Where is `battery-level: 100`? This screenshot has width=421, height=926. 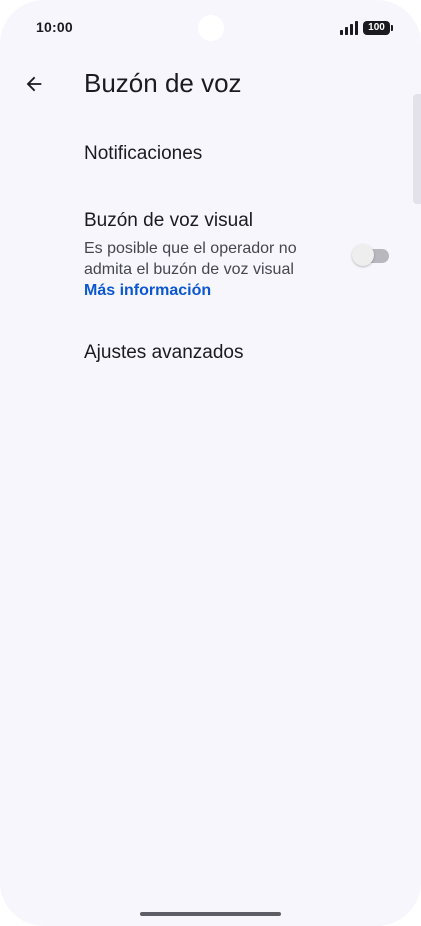 battery-level: 100 is located at coordinates (376, 27).